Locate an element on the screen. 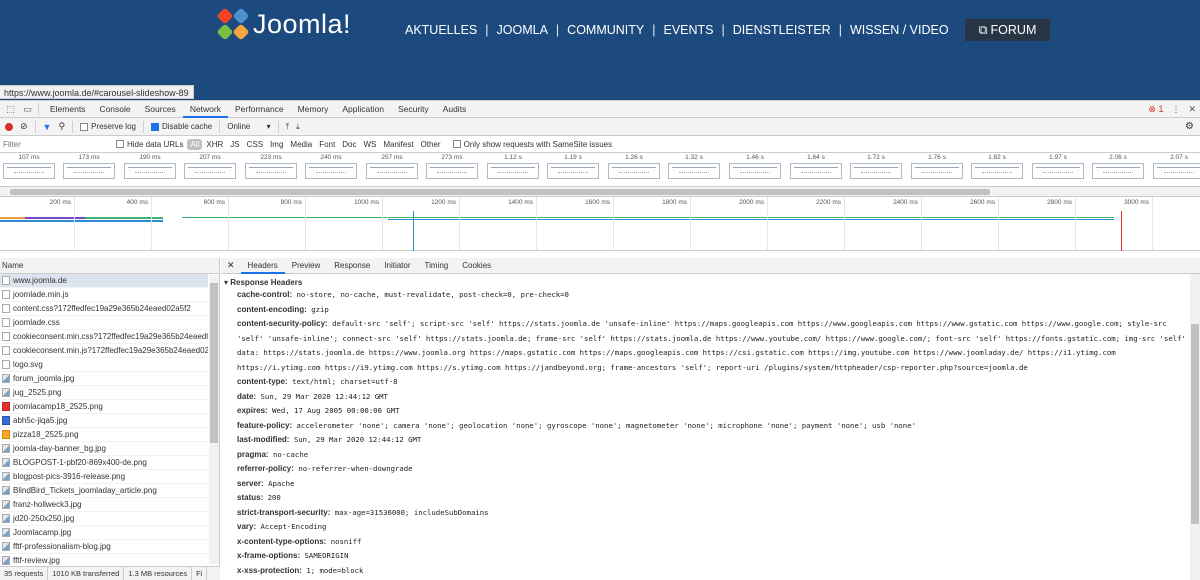 The image size is (1200, 580). filter-type-other: Other is located at coordinates (431, 144).